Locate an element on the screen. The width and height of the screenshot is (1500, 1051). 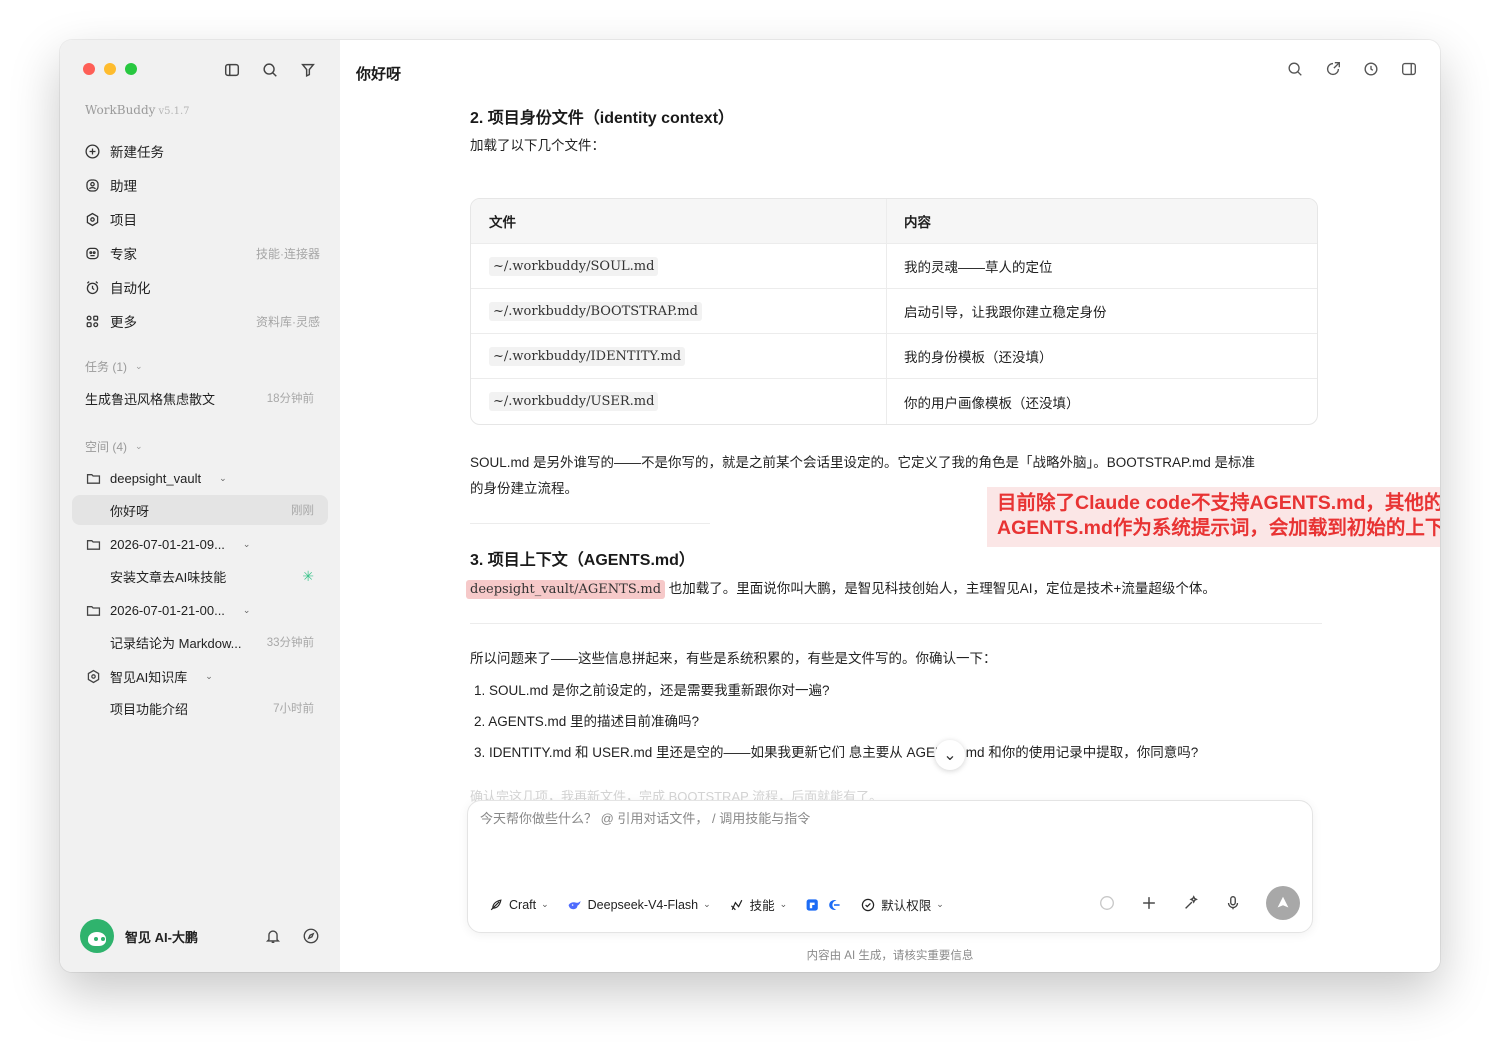
sidebar-toolbar is located at coordinates (270, 70).